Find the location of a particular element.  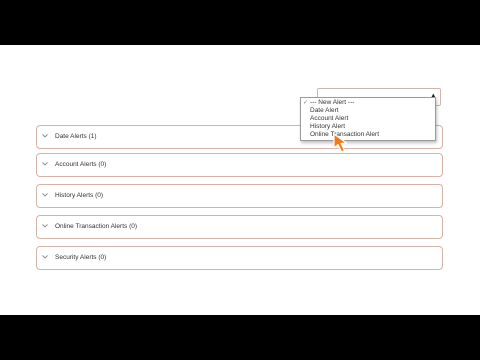

dropdown-option-account-alert: Account Alert is located at coordinates (368, 119).